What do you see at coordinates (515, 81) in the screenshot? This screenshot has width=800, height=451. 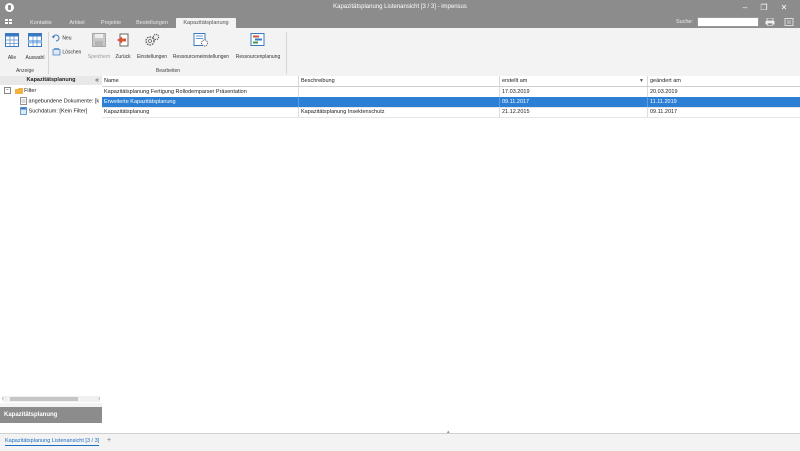 I see `column-header-label: erstellt am` at bounding box center [515, 81].